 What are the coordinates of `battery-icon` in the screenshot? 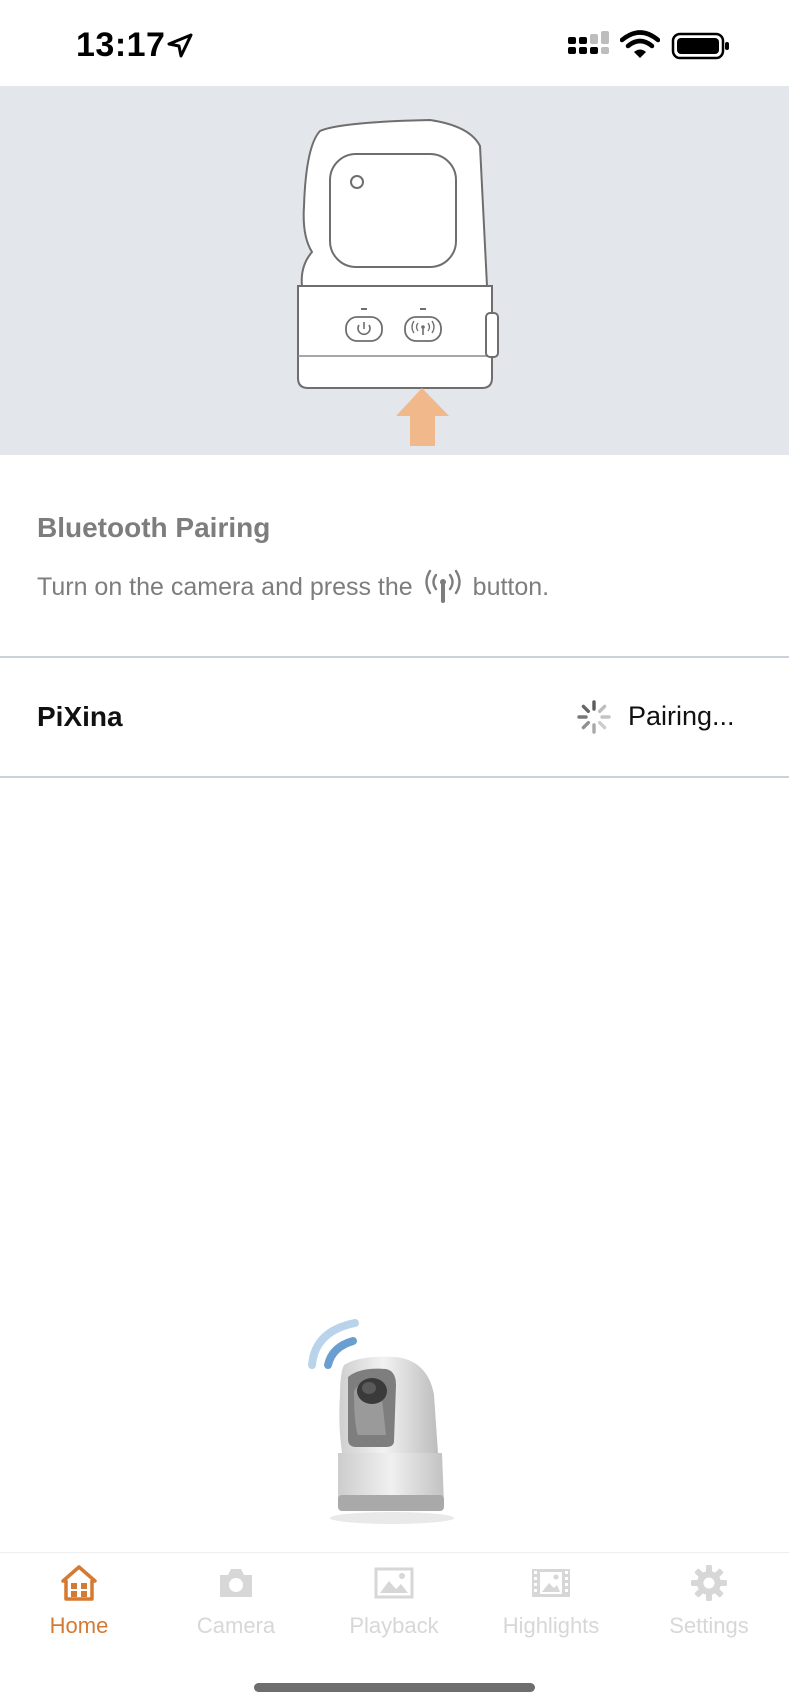 It's located at (700, 46).